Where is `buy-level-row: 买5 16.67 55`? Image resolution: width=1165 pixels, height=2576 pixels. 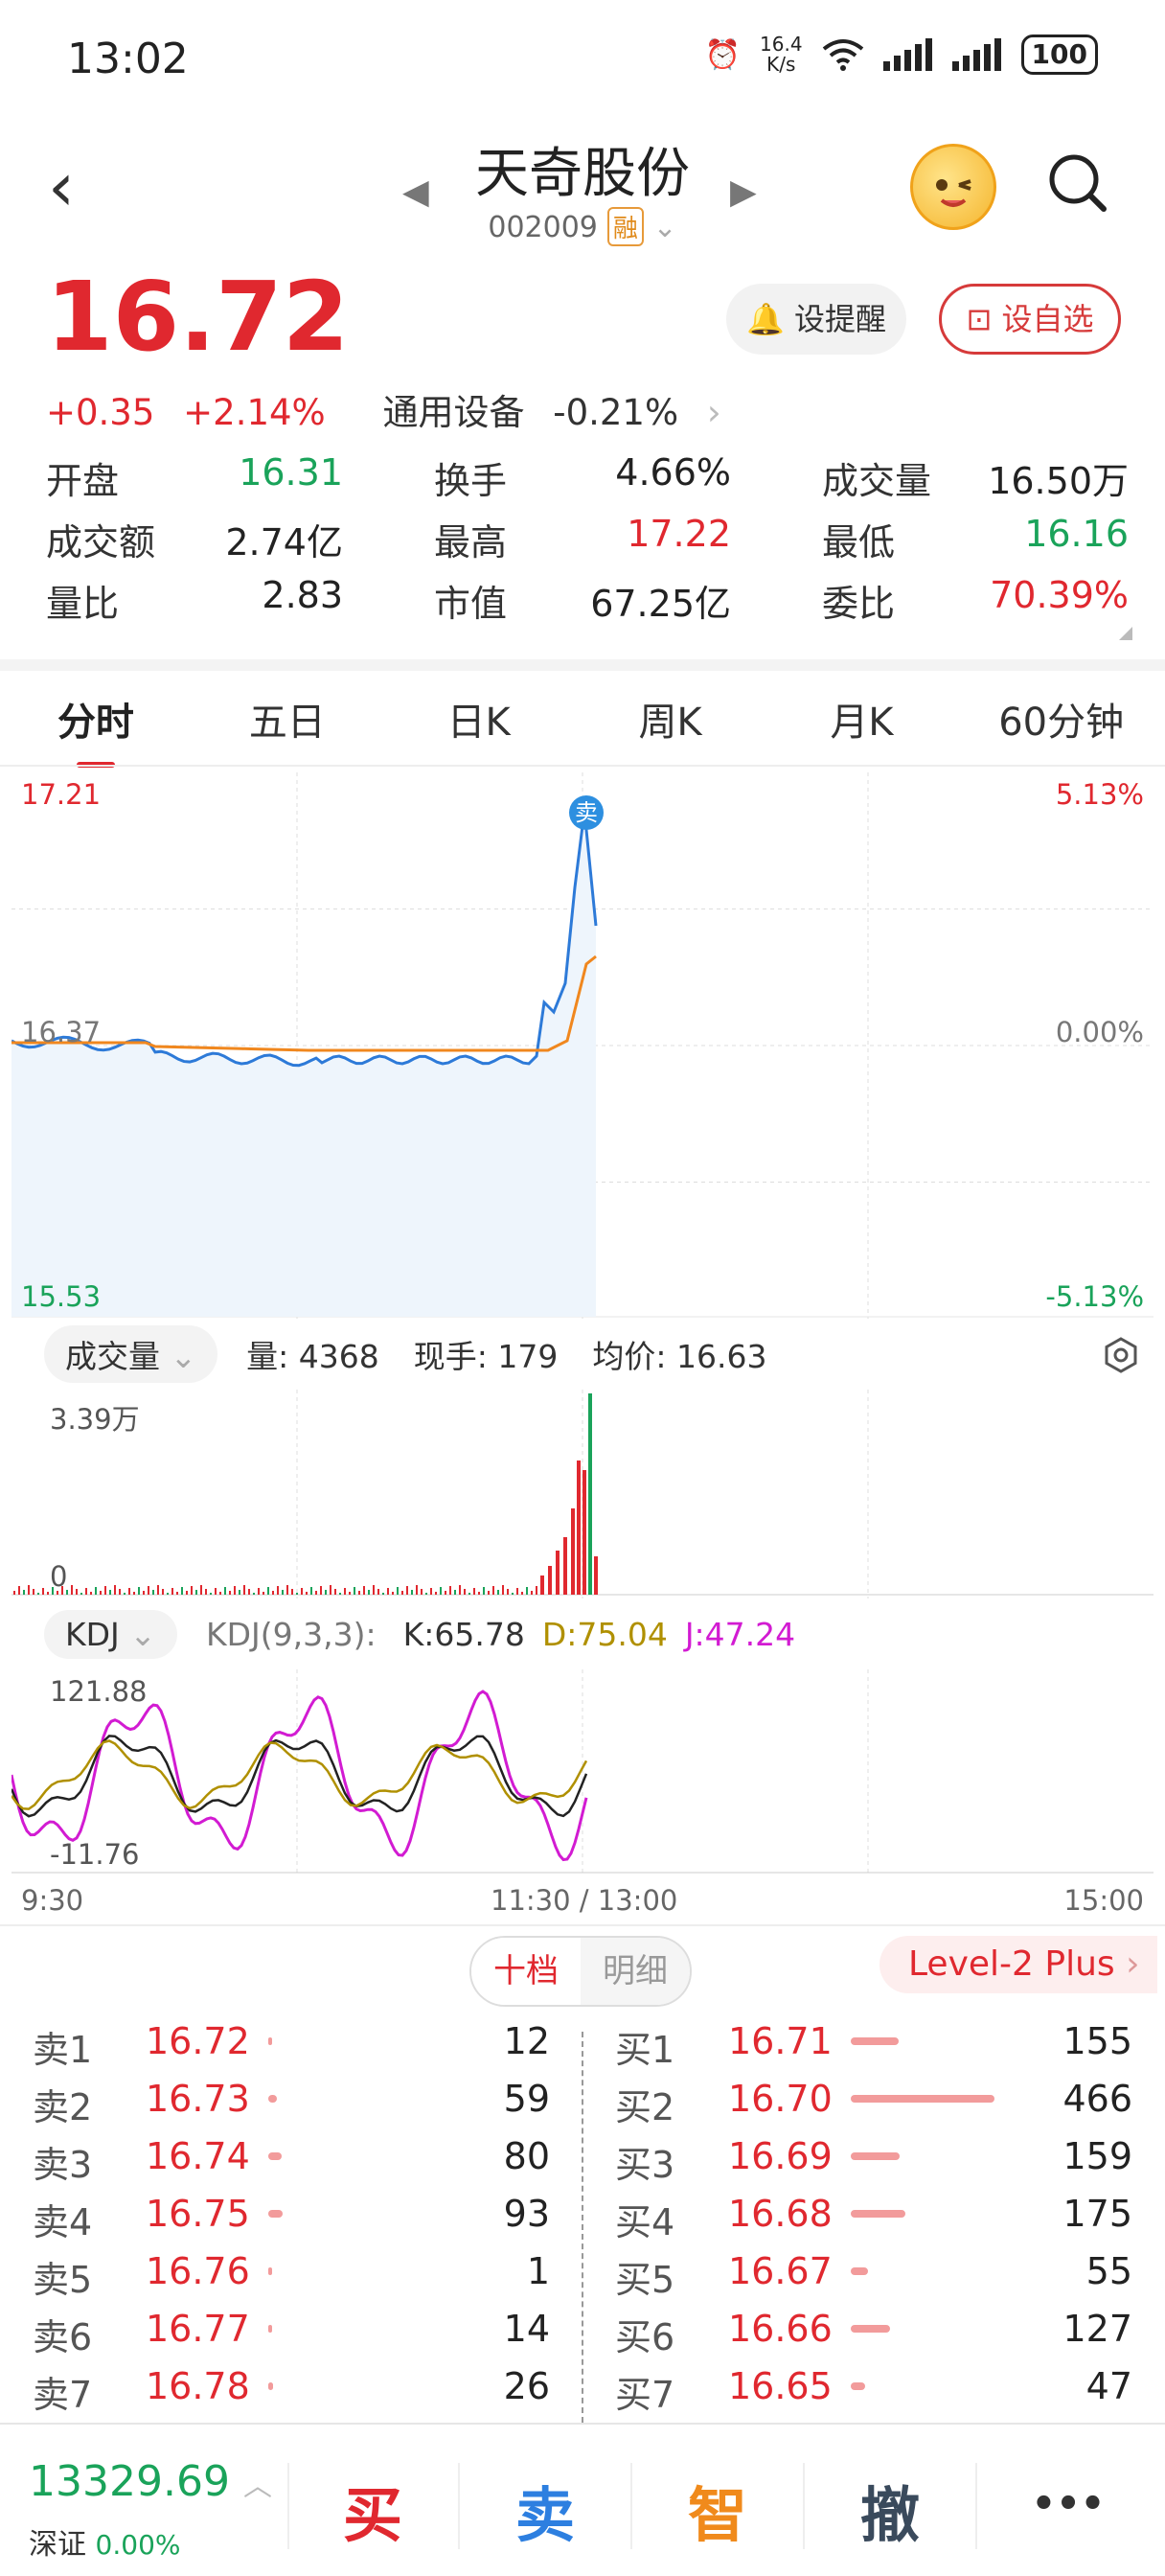 buy-level-row: 买5 16.67 55 is located at coordinates (874, 2271).